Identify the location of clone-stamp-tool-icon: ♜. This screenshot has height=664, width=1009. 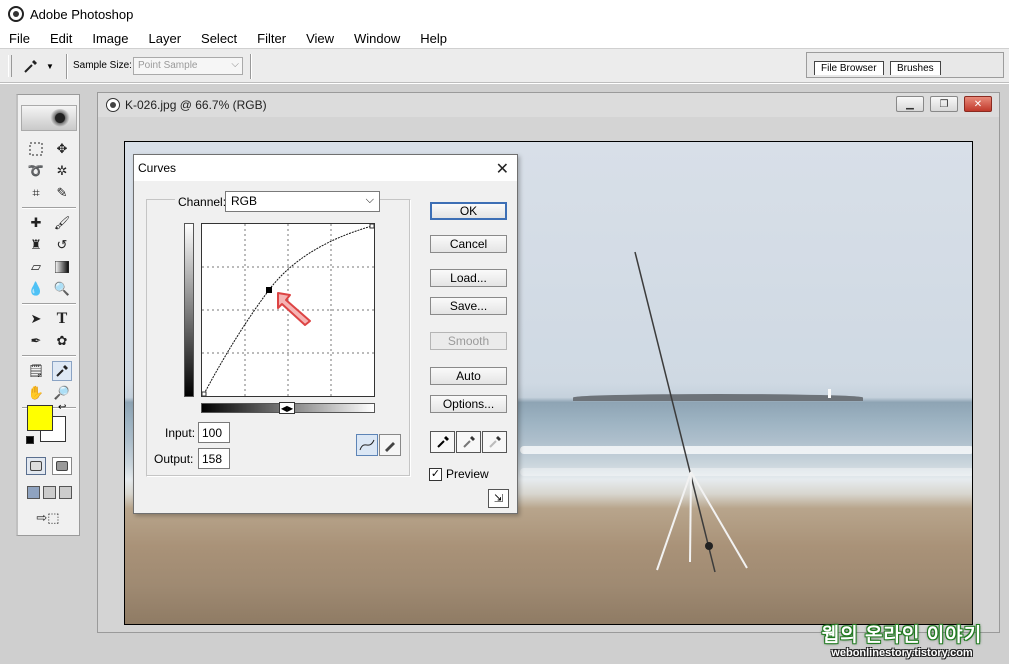
(36, 245).